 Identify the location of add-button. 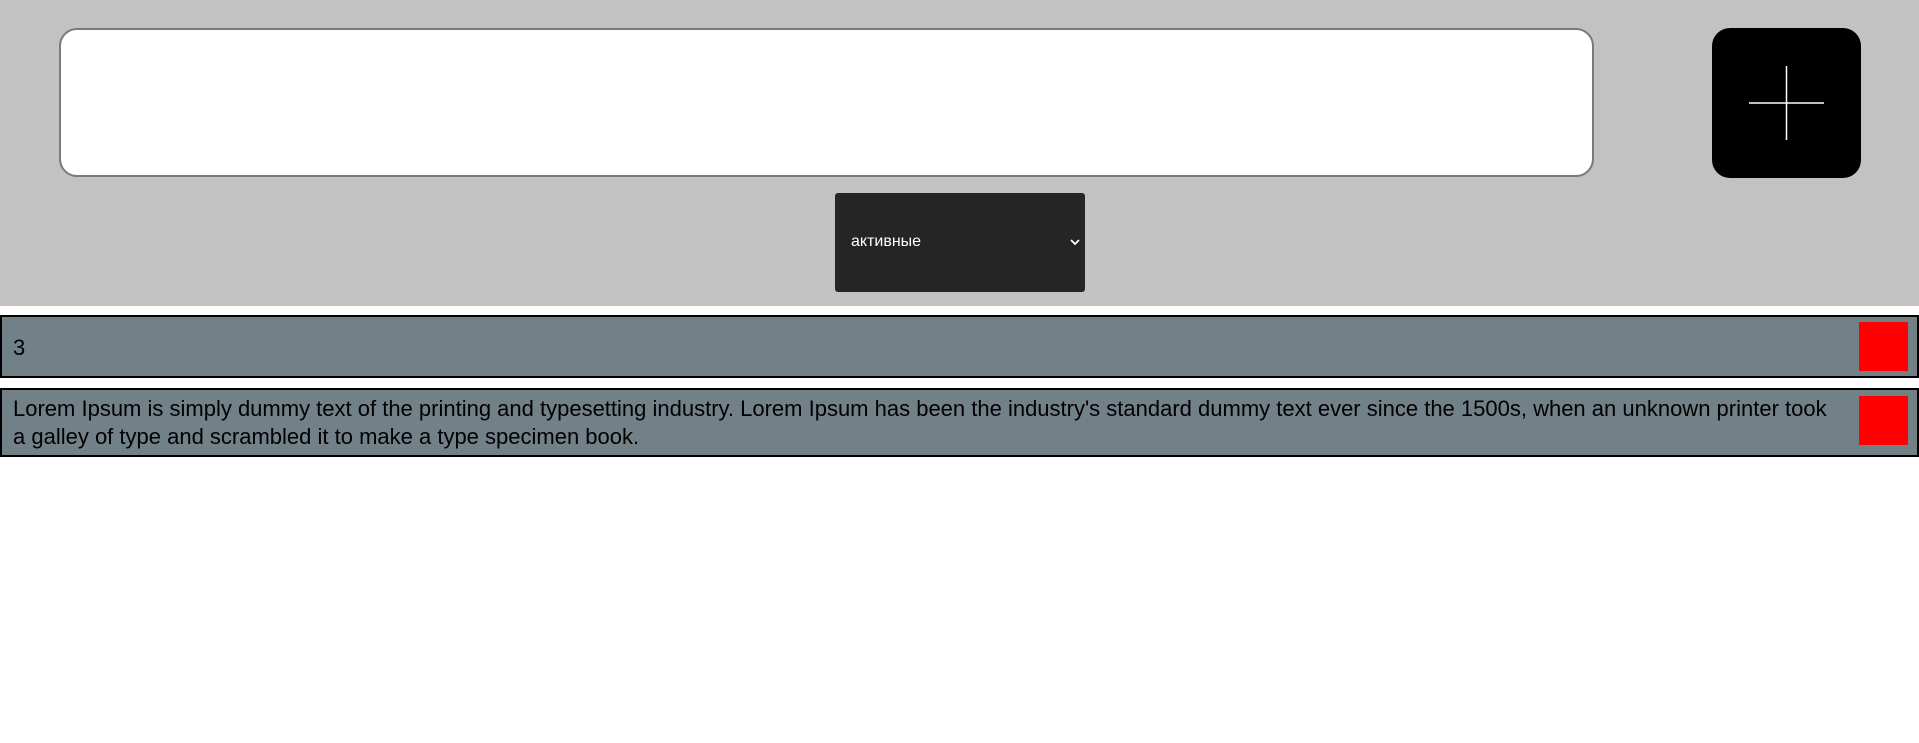
(1786, 103).